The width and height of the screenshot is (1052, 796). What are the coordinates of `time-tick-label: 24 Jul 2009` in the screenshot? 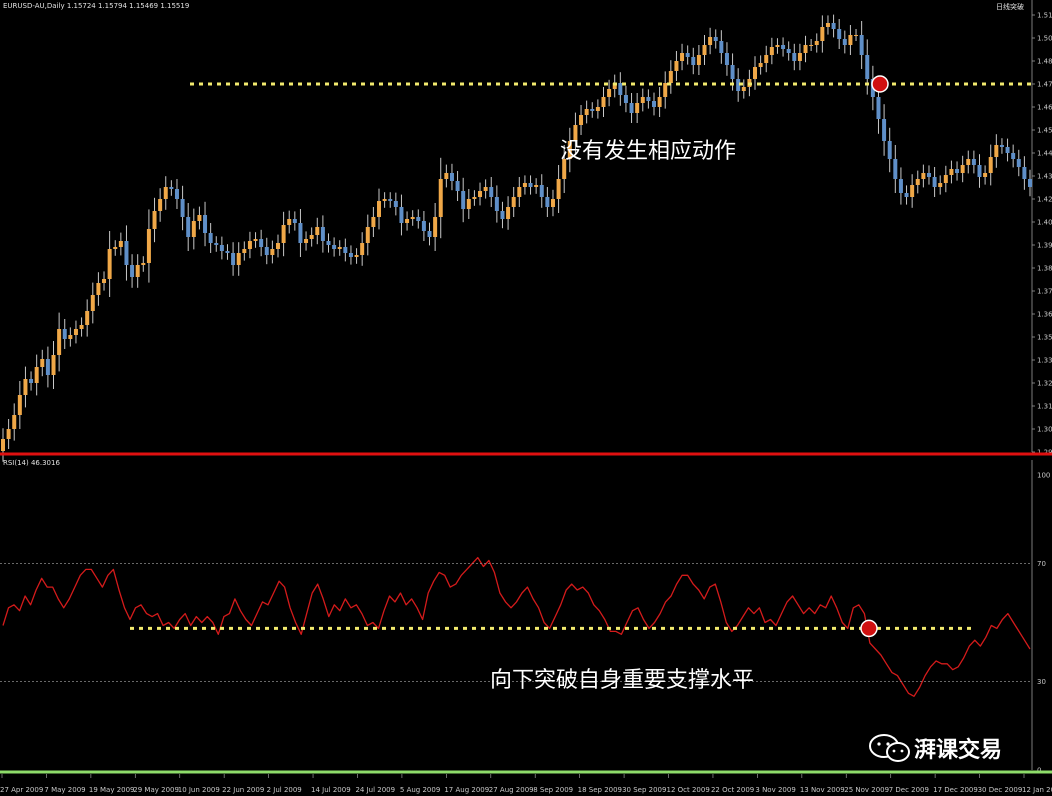 It's located at (375, 790).